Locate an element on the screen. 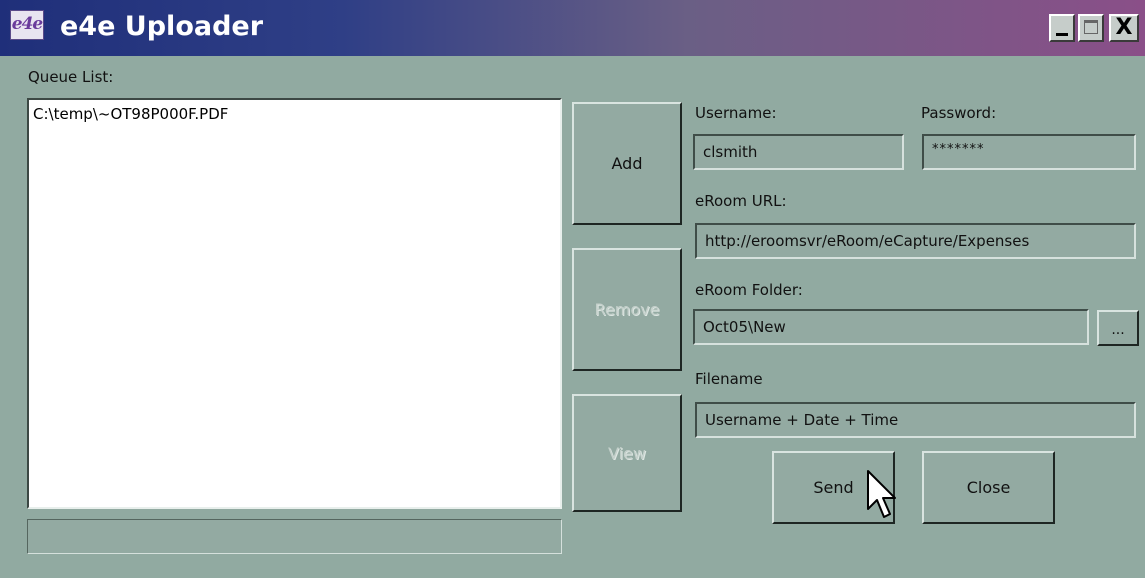 The width and height of the screenshot is (1145, 578). window-title: e4e Uploader is located at coordinates (162, 26).